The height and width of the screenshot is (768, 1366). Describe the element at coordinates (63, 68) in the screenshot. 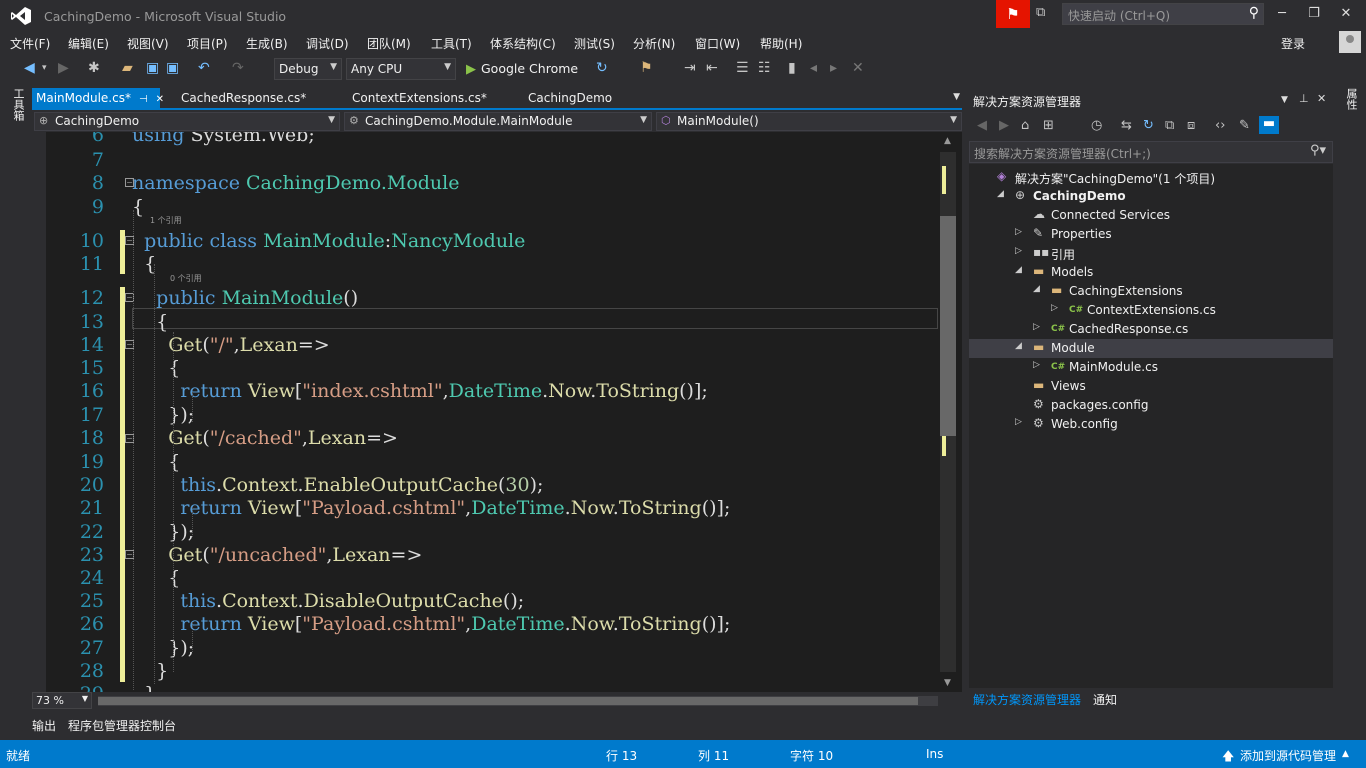

I see `navigate-forward-icon: ▶` at that location.